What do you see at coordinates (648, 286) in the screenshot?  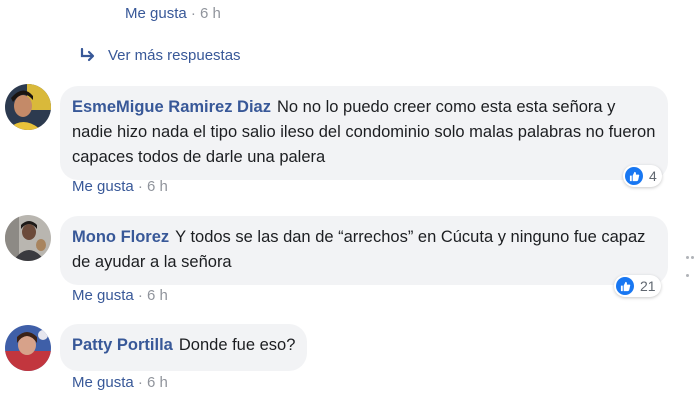 I see `reaction-total: 21` at bounding box center [648, 286].